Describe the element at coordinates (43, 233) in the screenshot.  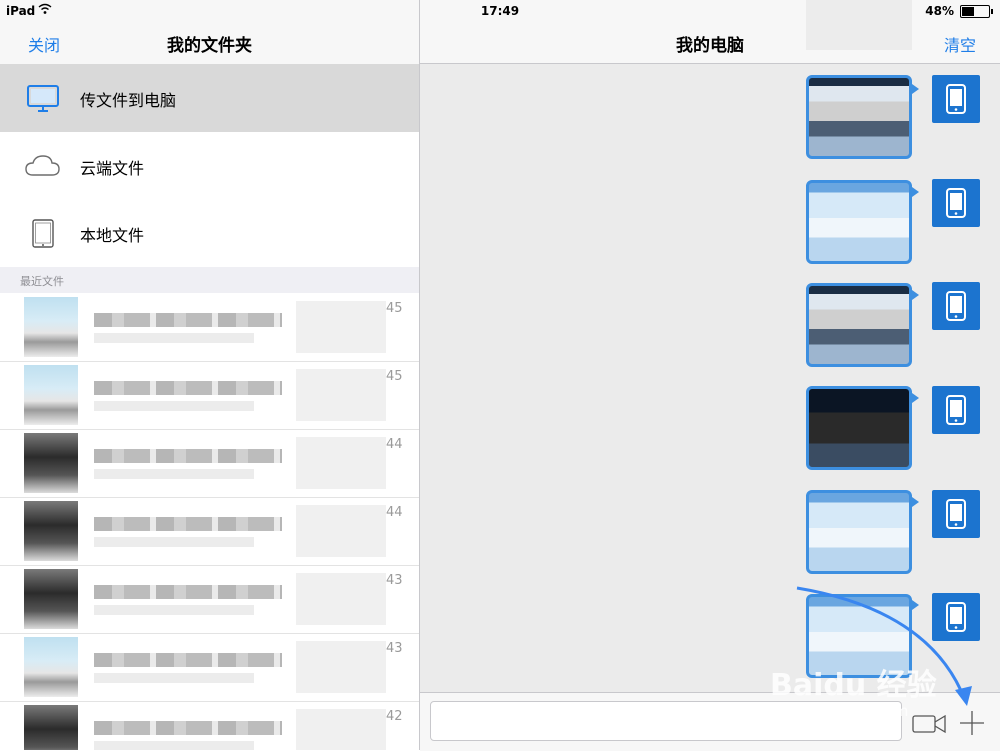
I see `tablet-icon` at that location.